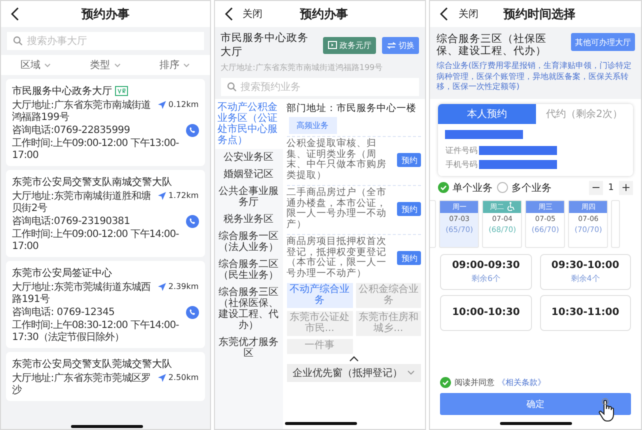 The height and width of the screenshot is (430, 642). What do you see at coordinates (71, 222) in the screenshot?
I see `hall-phone: 咨询电话:0769-23190381` at bounding box center [71, 222].